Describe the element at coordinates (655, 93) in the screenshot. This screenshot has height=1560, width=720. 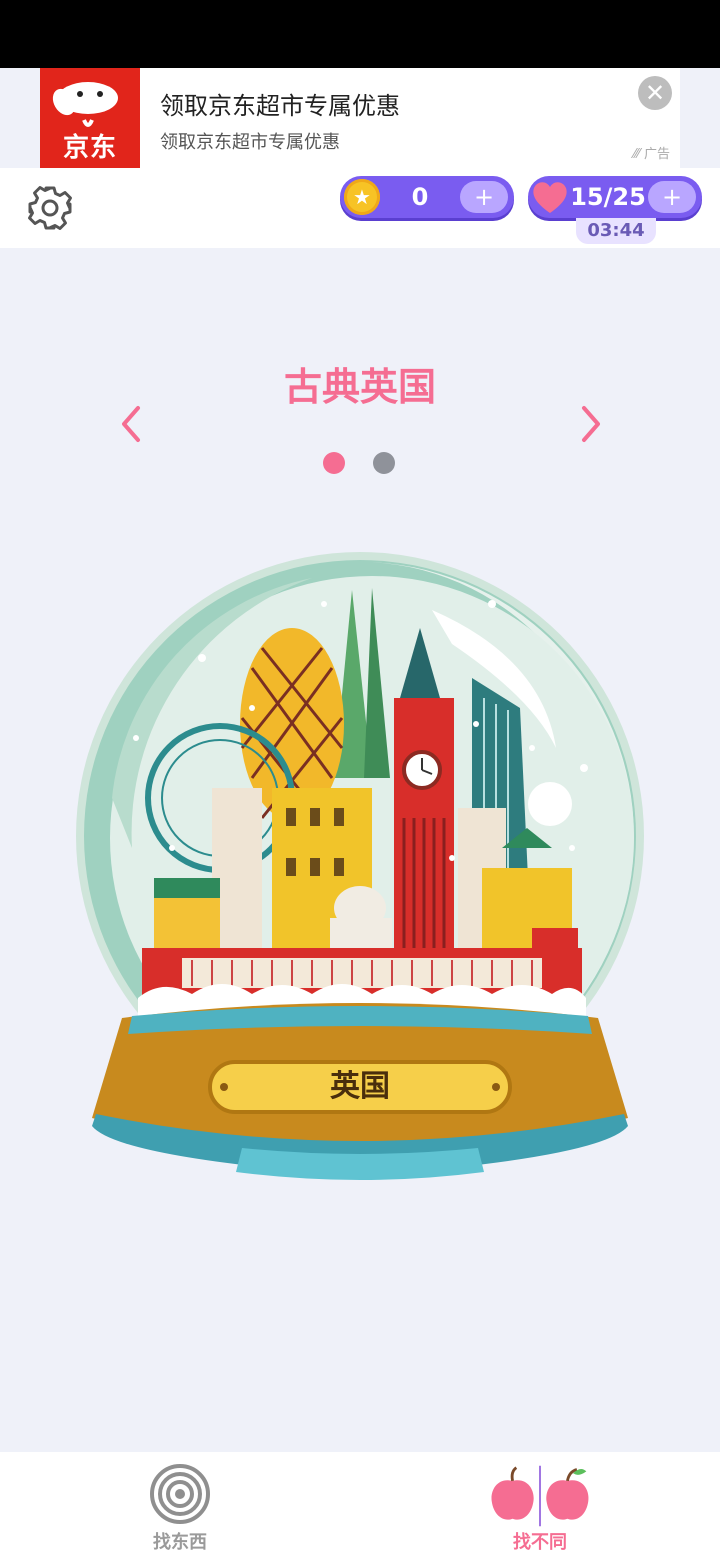
I see `close-icon: ✕` at that location.